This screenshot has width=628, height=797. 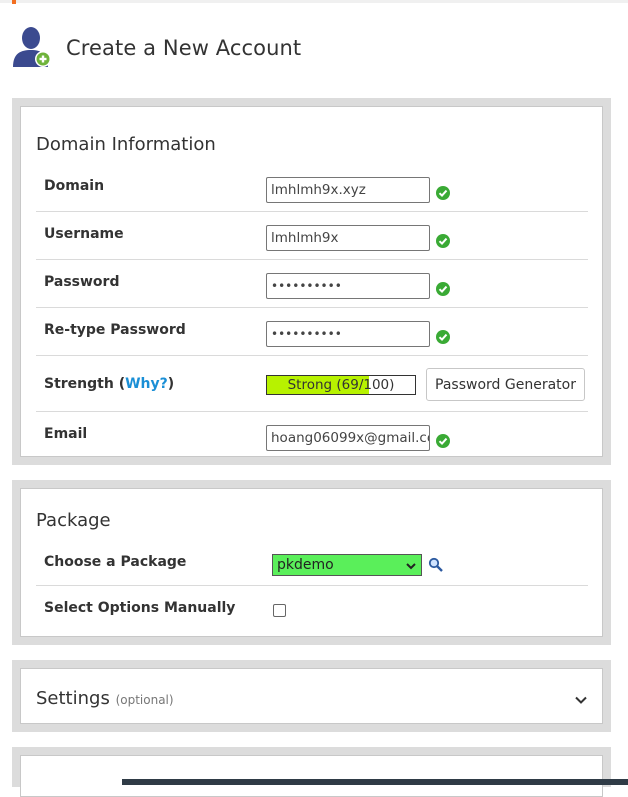 What do you see at coordinates (82, 282) in the screenshot?
I see `password-label: Password` at bounding box center [82, 282].